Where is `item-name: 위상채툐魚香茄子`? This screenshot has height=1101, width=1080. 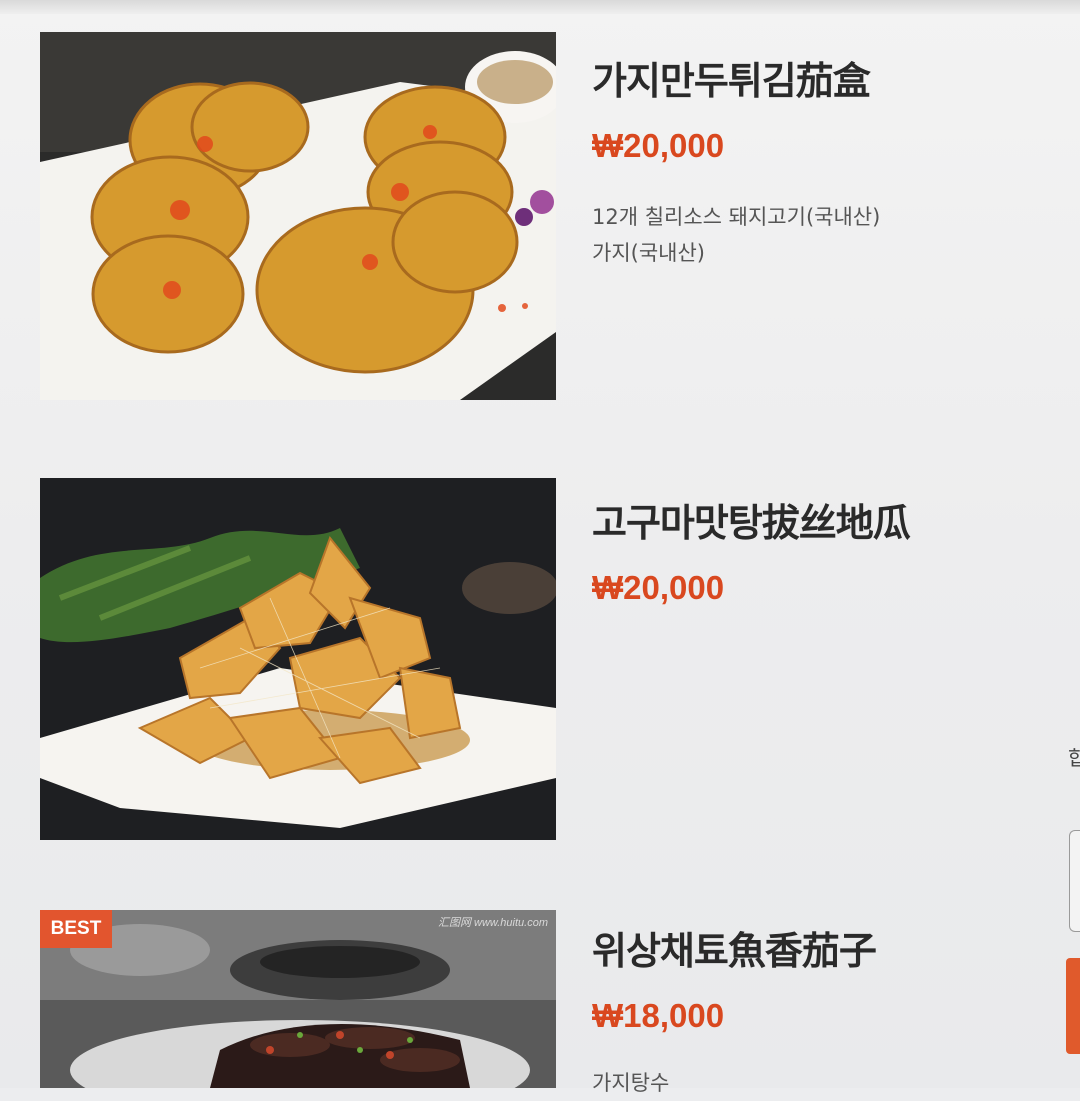
item-name: 위상채툐魚香茄子 is located at coordinates (812, 947).